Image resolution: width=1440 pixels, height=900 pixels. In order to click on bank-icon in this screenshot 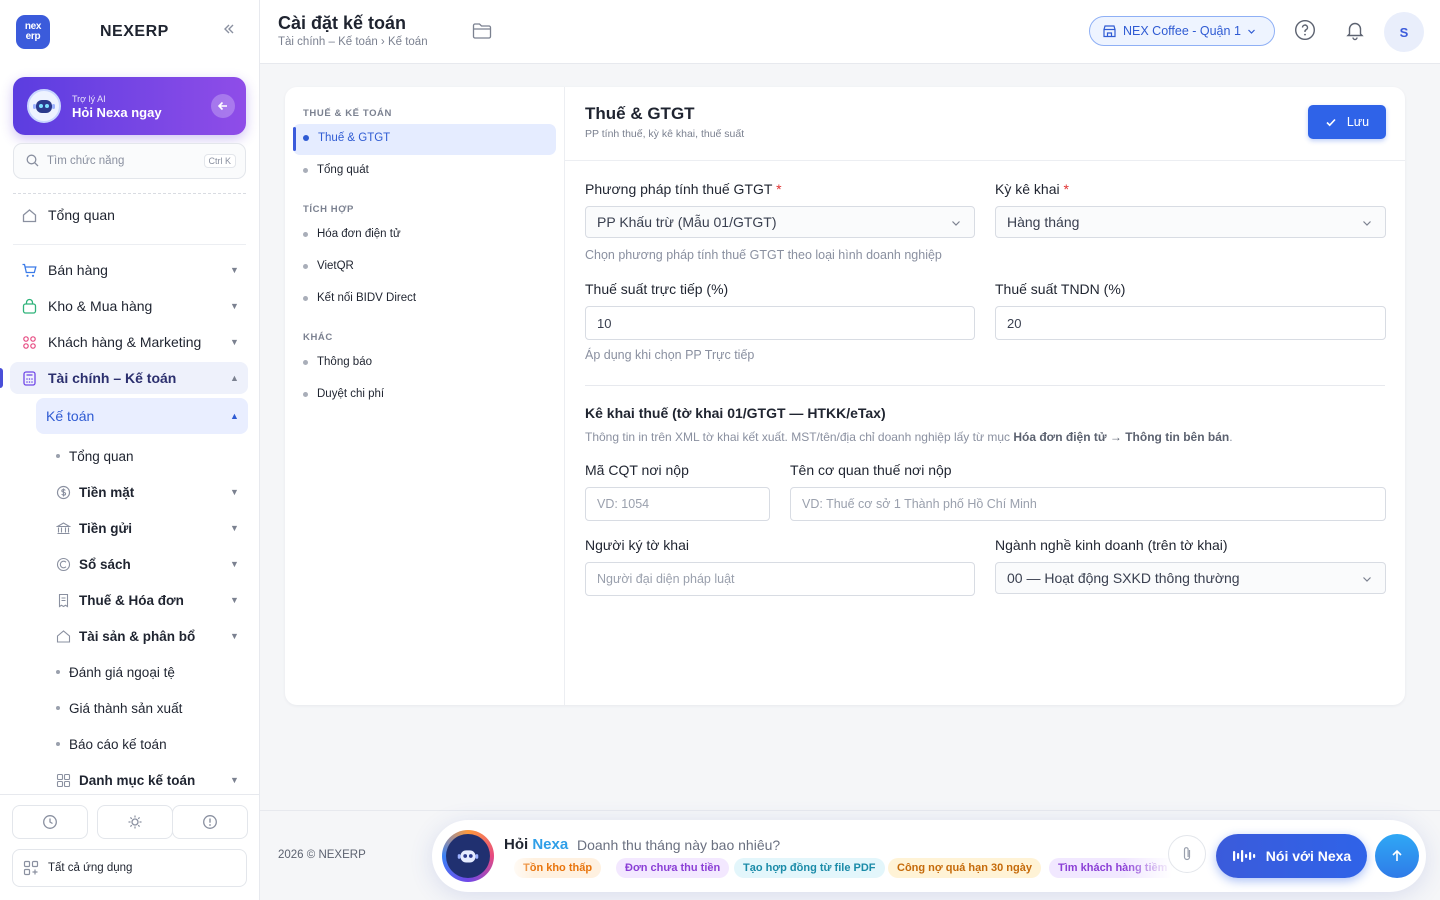, I will do `click(63, 528)`.